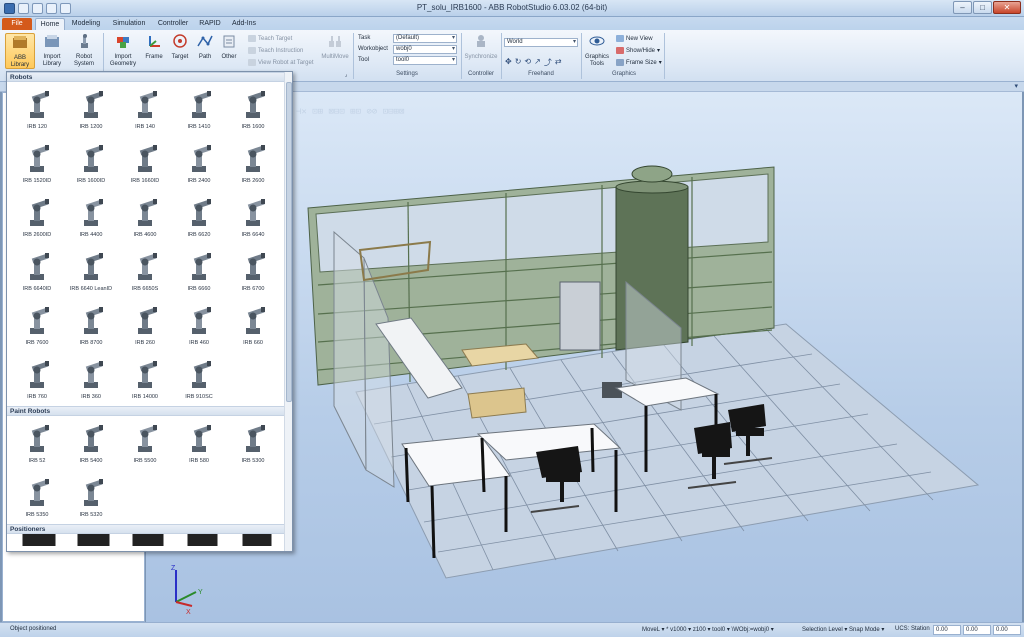 This screenshot has height=637, width=1024. Describe the element at coordinates (639, 62) in the screenshot. I see `frame-size-button: Frame Size ▾` at that location.